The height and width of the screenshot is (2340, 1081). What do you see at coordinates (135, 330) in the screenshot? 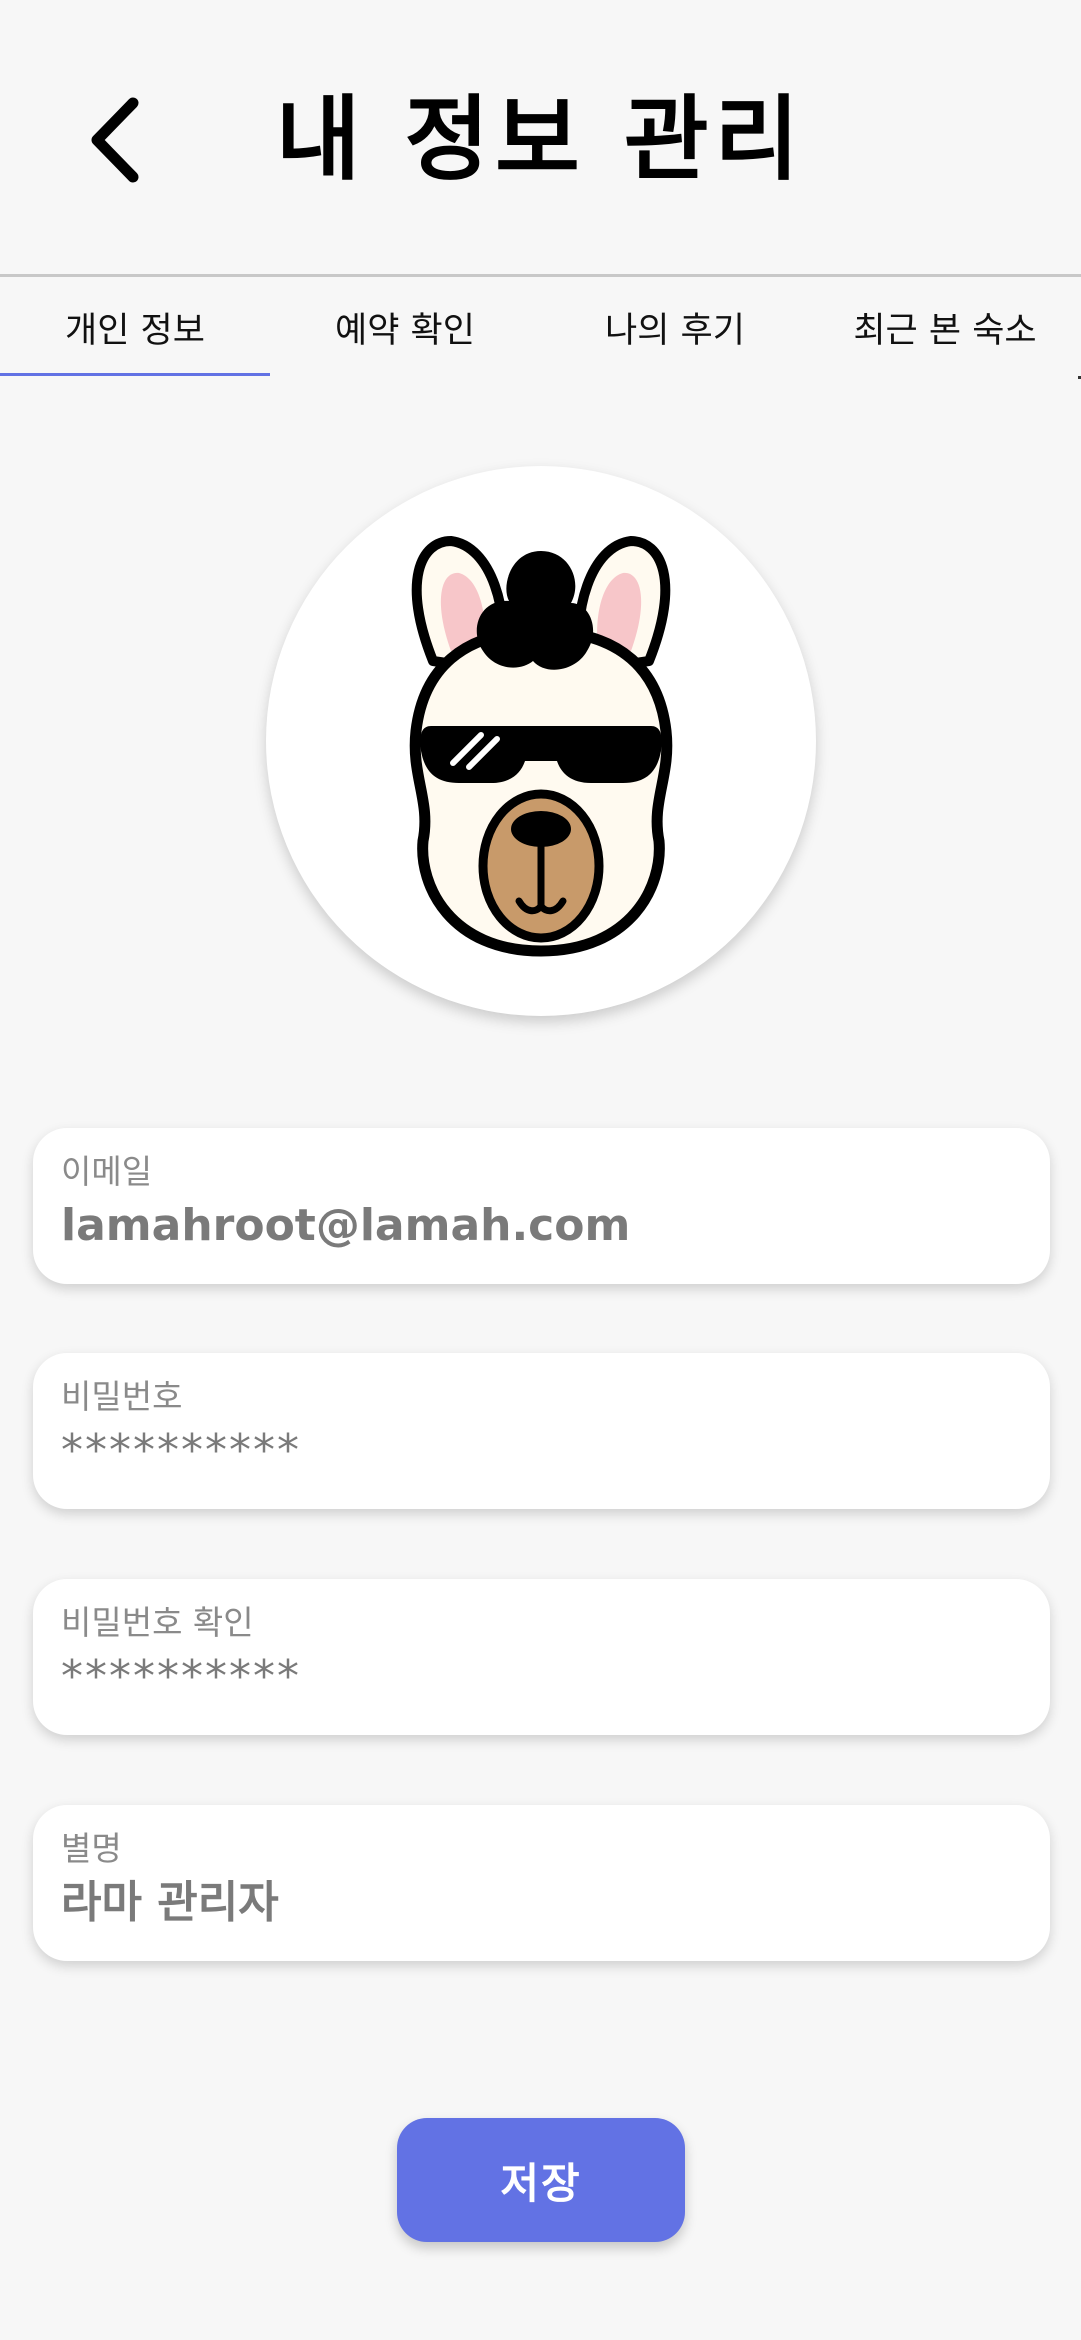
I see `tab-label: 개인 정보` at bounding box center [135, 330].